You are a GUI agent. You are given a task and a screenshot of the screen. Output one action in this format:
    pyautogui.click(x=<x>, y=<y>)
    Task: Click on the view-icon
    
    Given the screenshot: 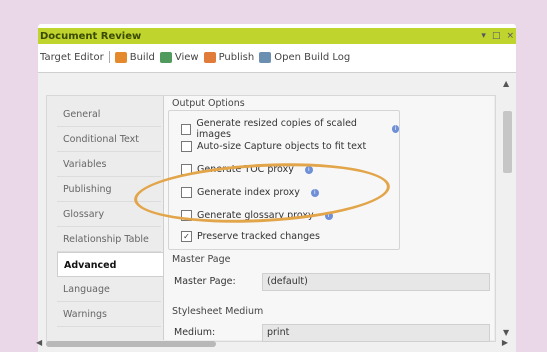 What is the action you would take?
    pyautogui.click(x=165, y=57)
    